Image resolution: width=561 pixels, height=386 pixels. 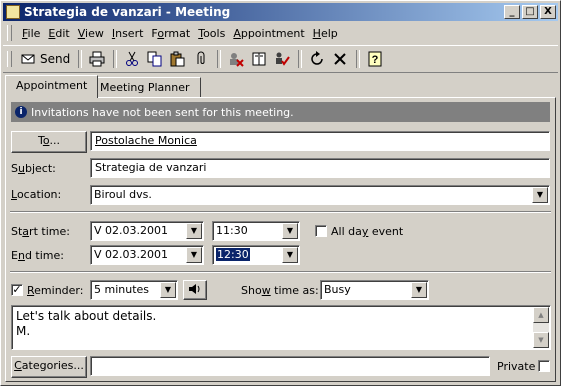 I want to click on scroll-down-icon: ▼, so click(x=541, y=340).